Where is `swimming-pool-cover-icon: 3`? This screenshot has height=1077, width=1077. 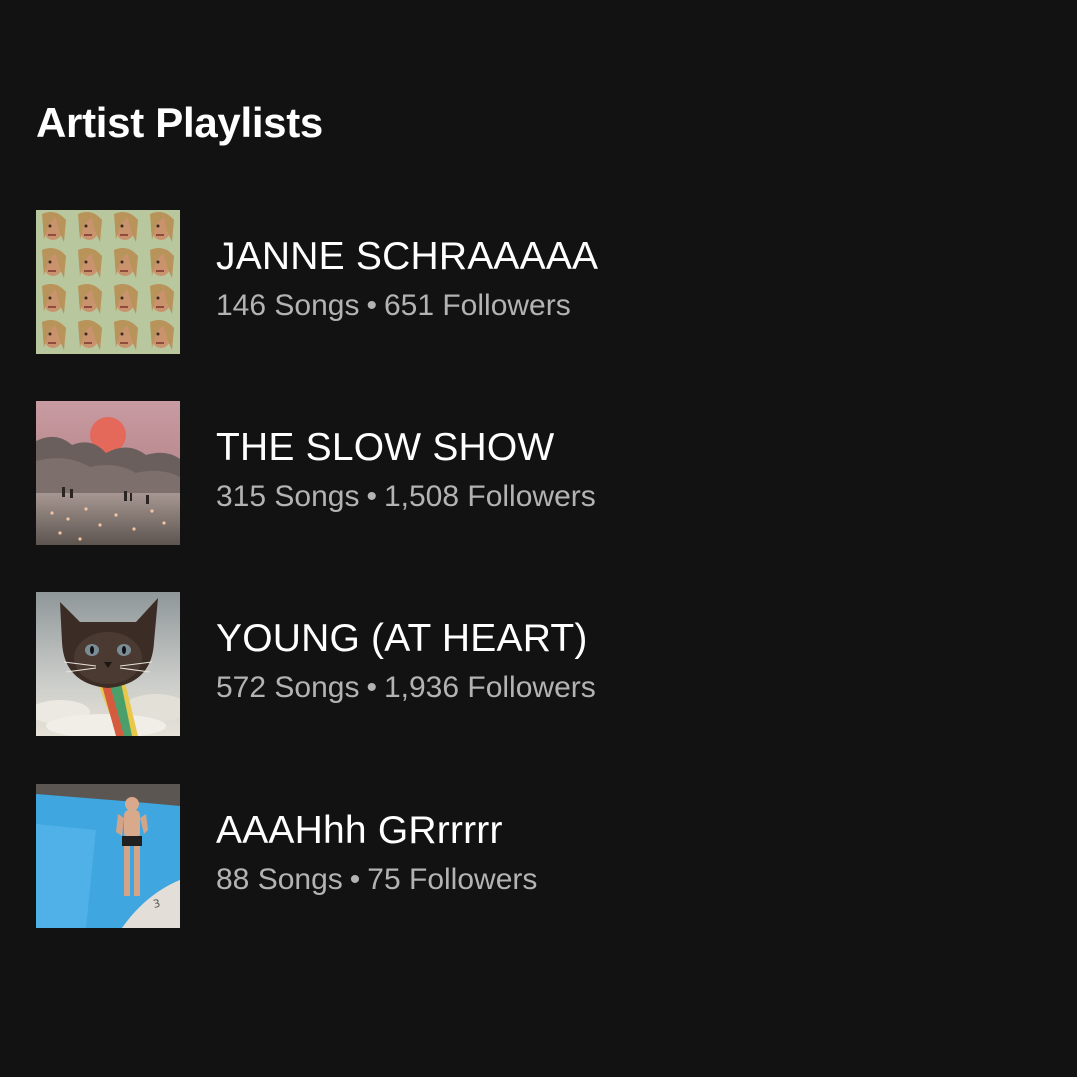 swimming-pool-cover-icon: 3 is located at coordinates (108, 856).